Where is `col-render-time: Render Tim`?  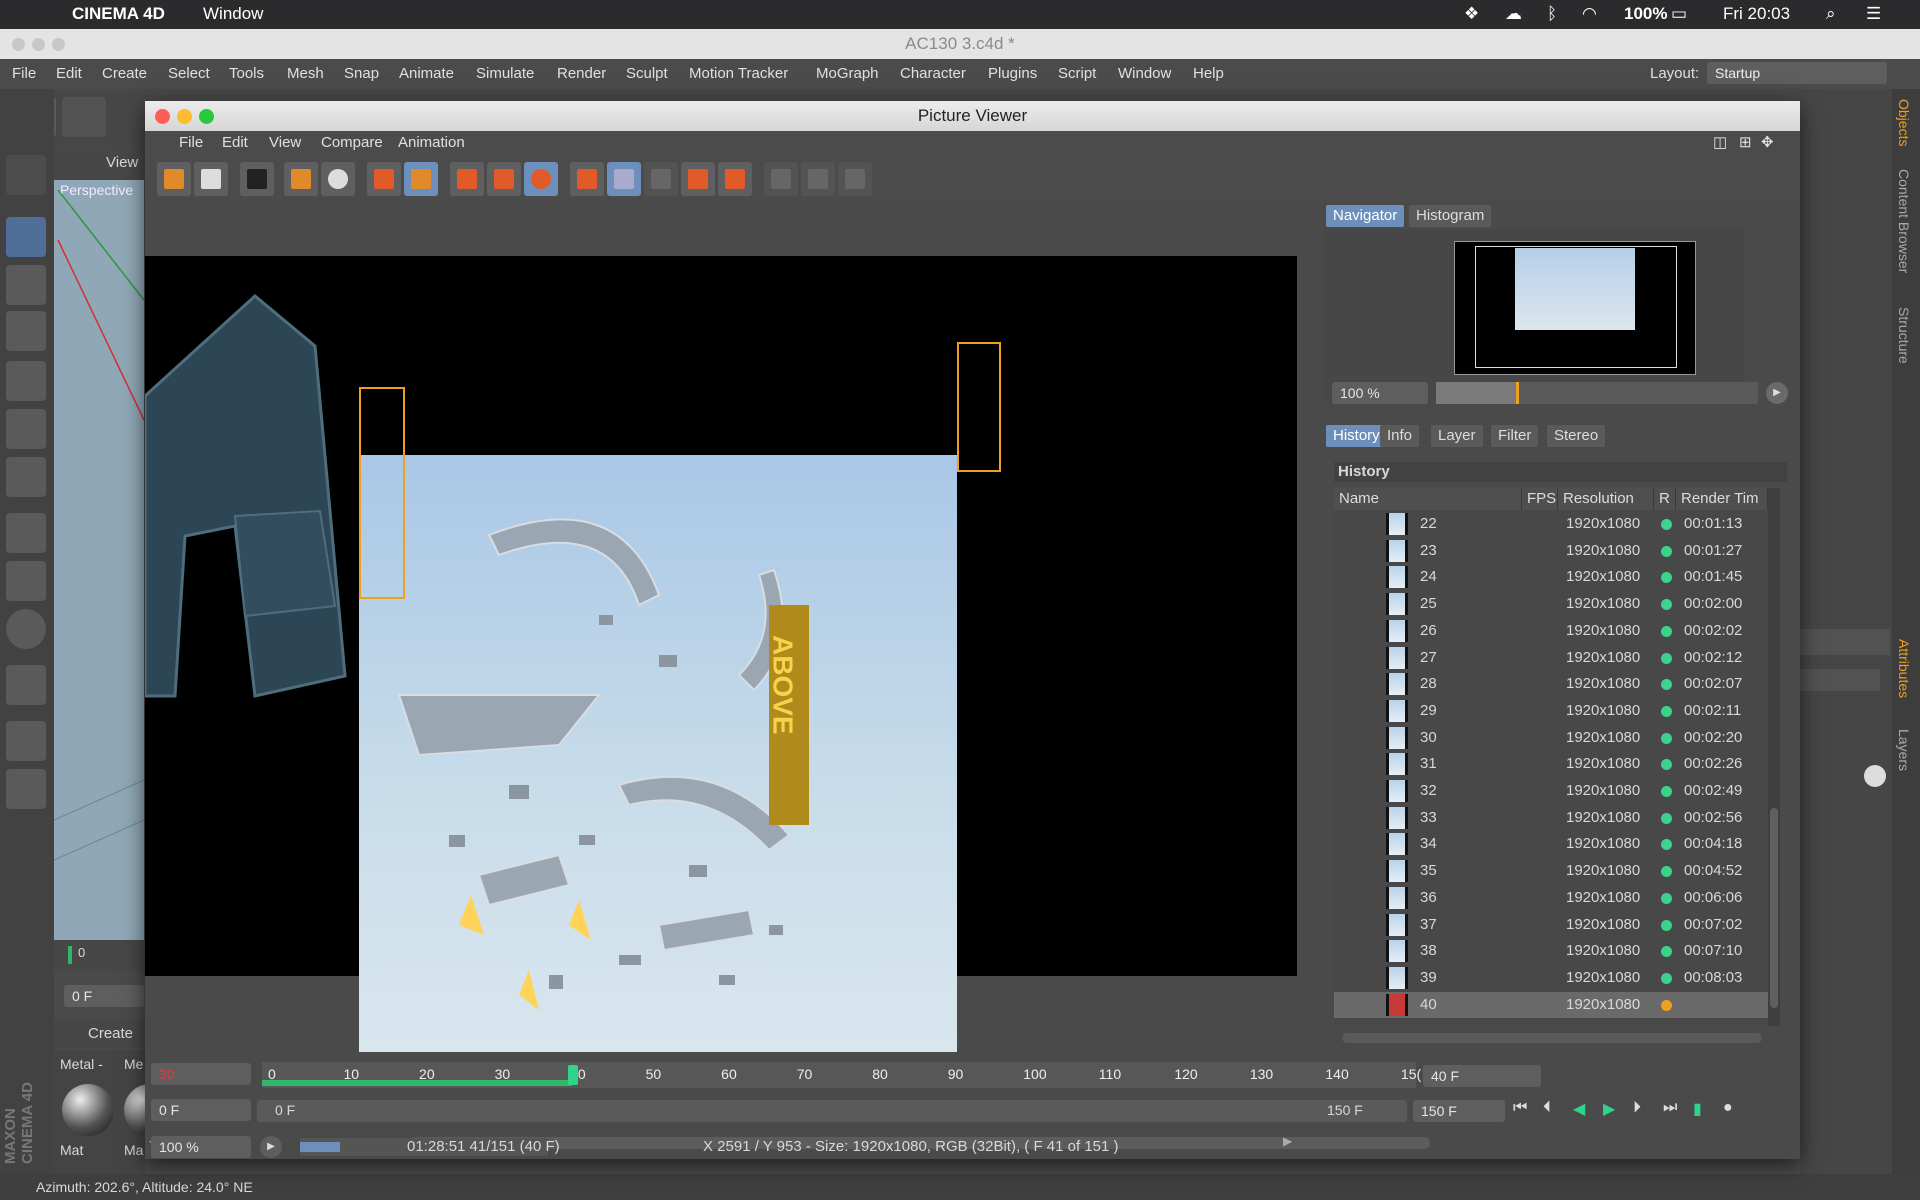 col-render-time: Render Tim is located at coordinates (1722, 499).